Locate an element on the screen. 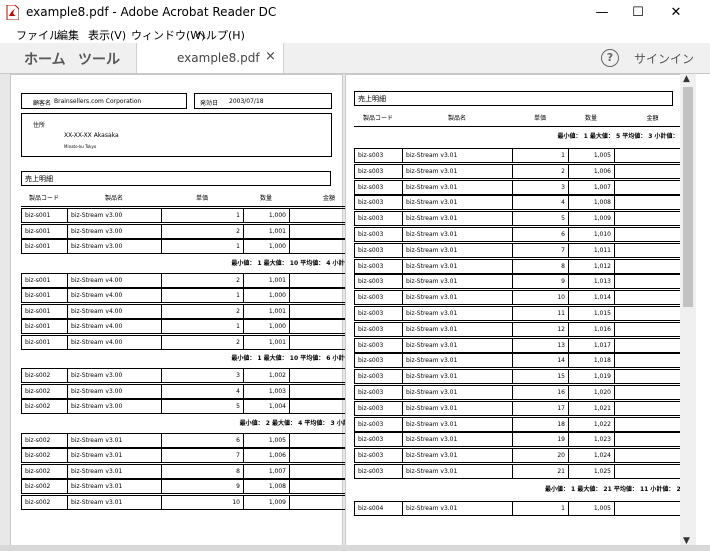  signin-button: サインイン is located at coordinates (664, 58).